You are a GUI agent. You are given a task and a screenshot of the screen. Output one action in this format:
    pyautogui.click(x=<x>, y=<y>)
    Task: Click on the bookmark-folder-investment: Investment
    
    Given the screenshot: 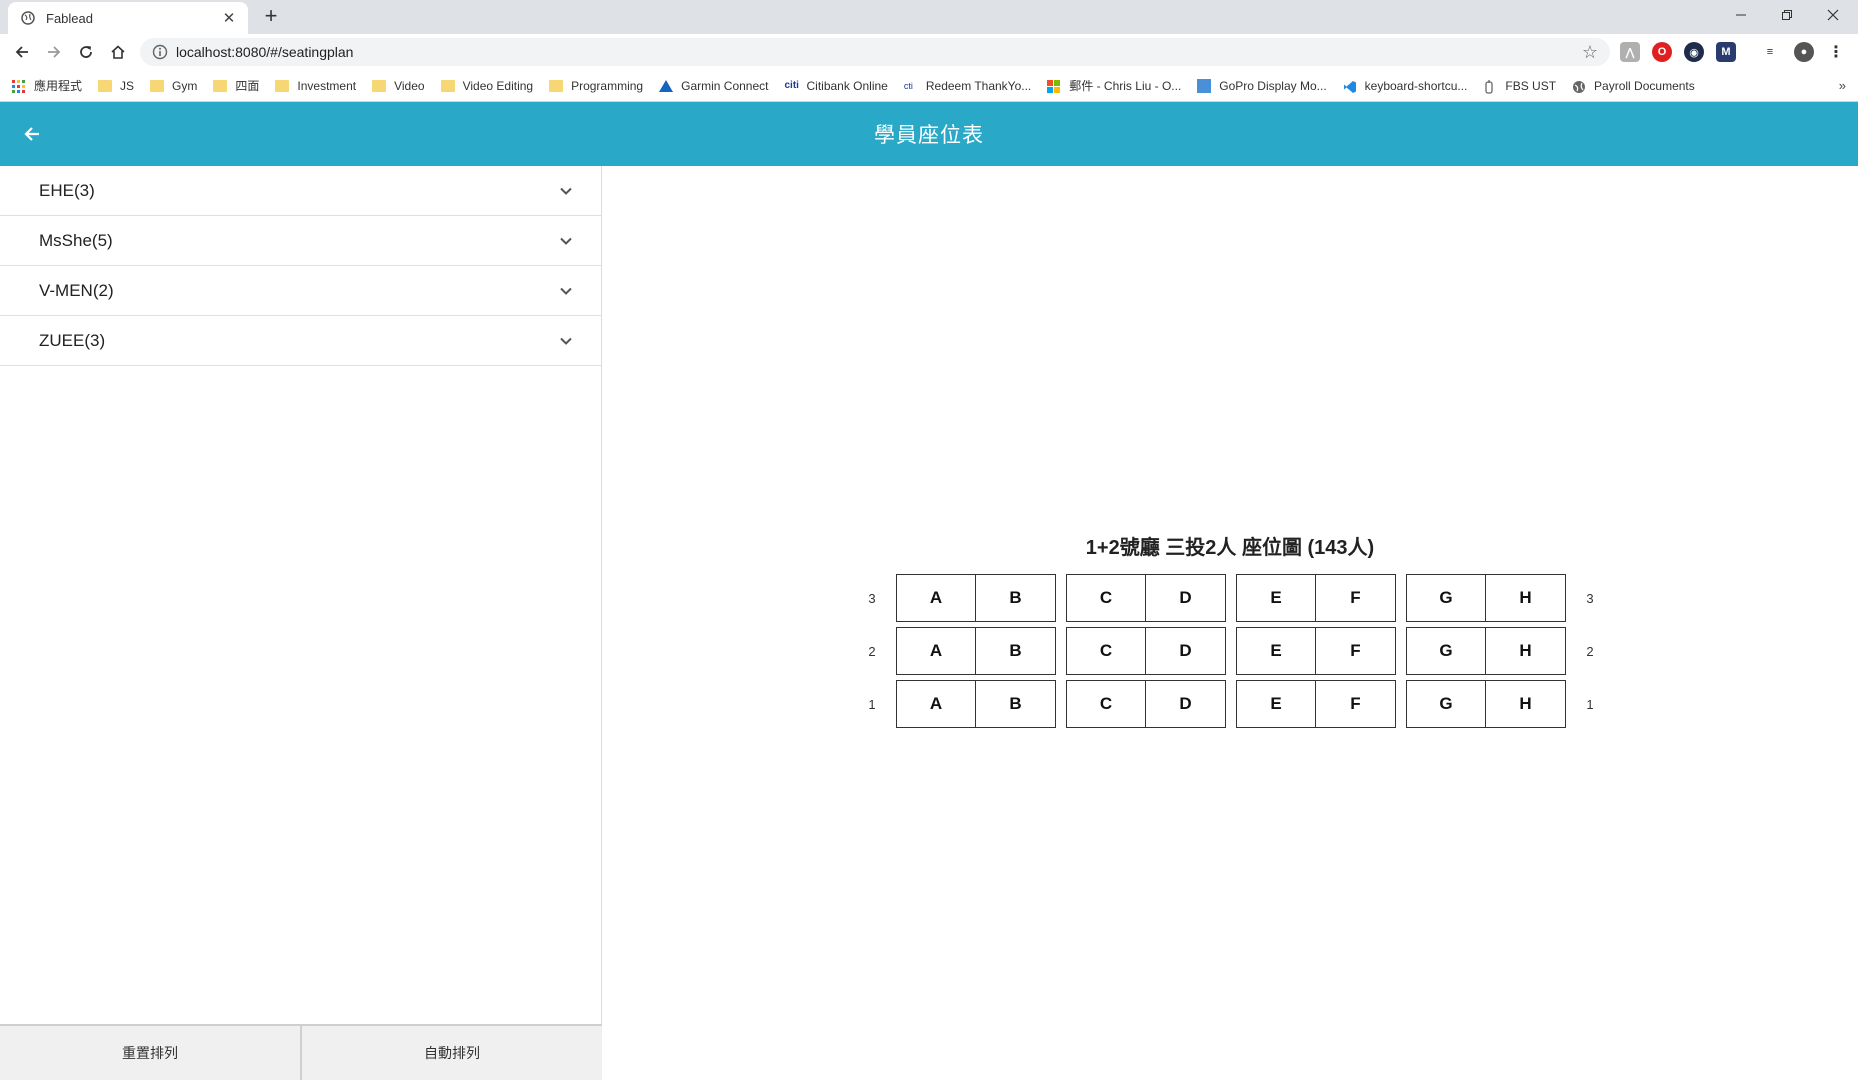 What is the action you would take?
    pyautogui.click(x=315, y=86)
    